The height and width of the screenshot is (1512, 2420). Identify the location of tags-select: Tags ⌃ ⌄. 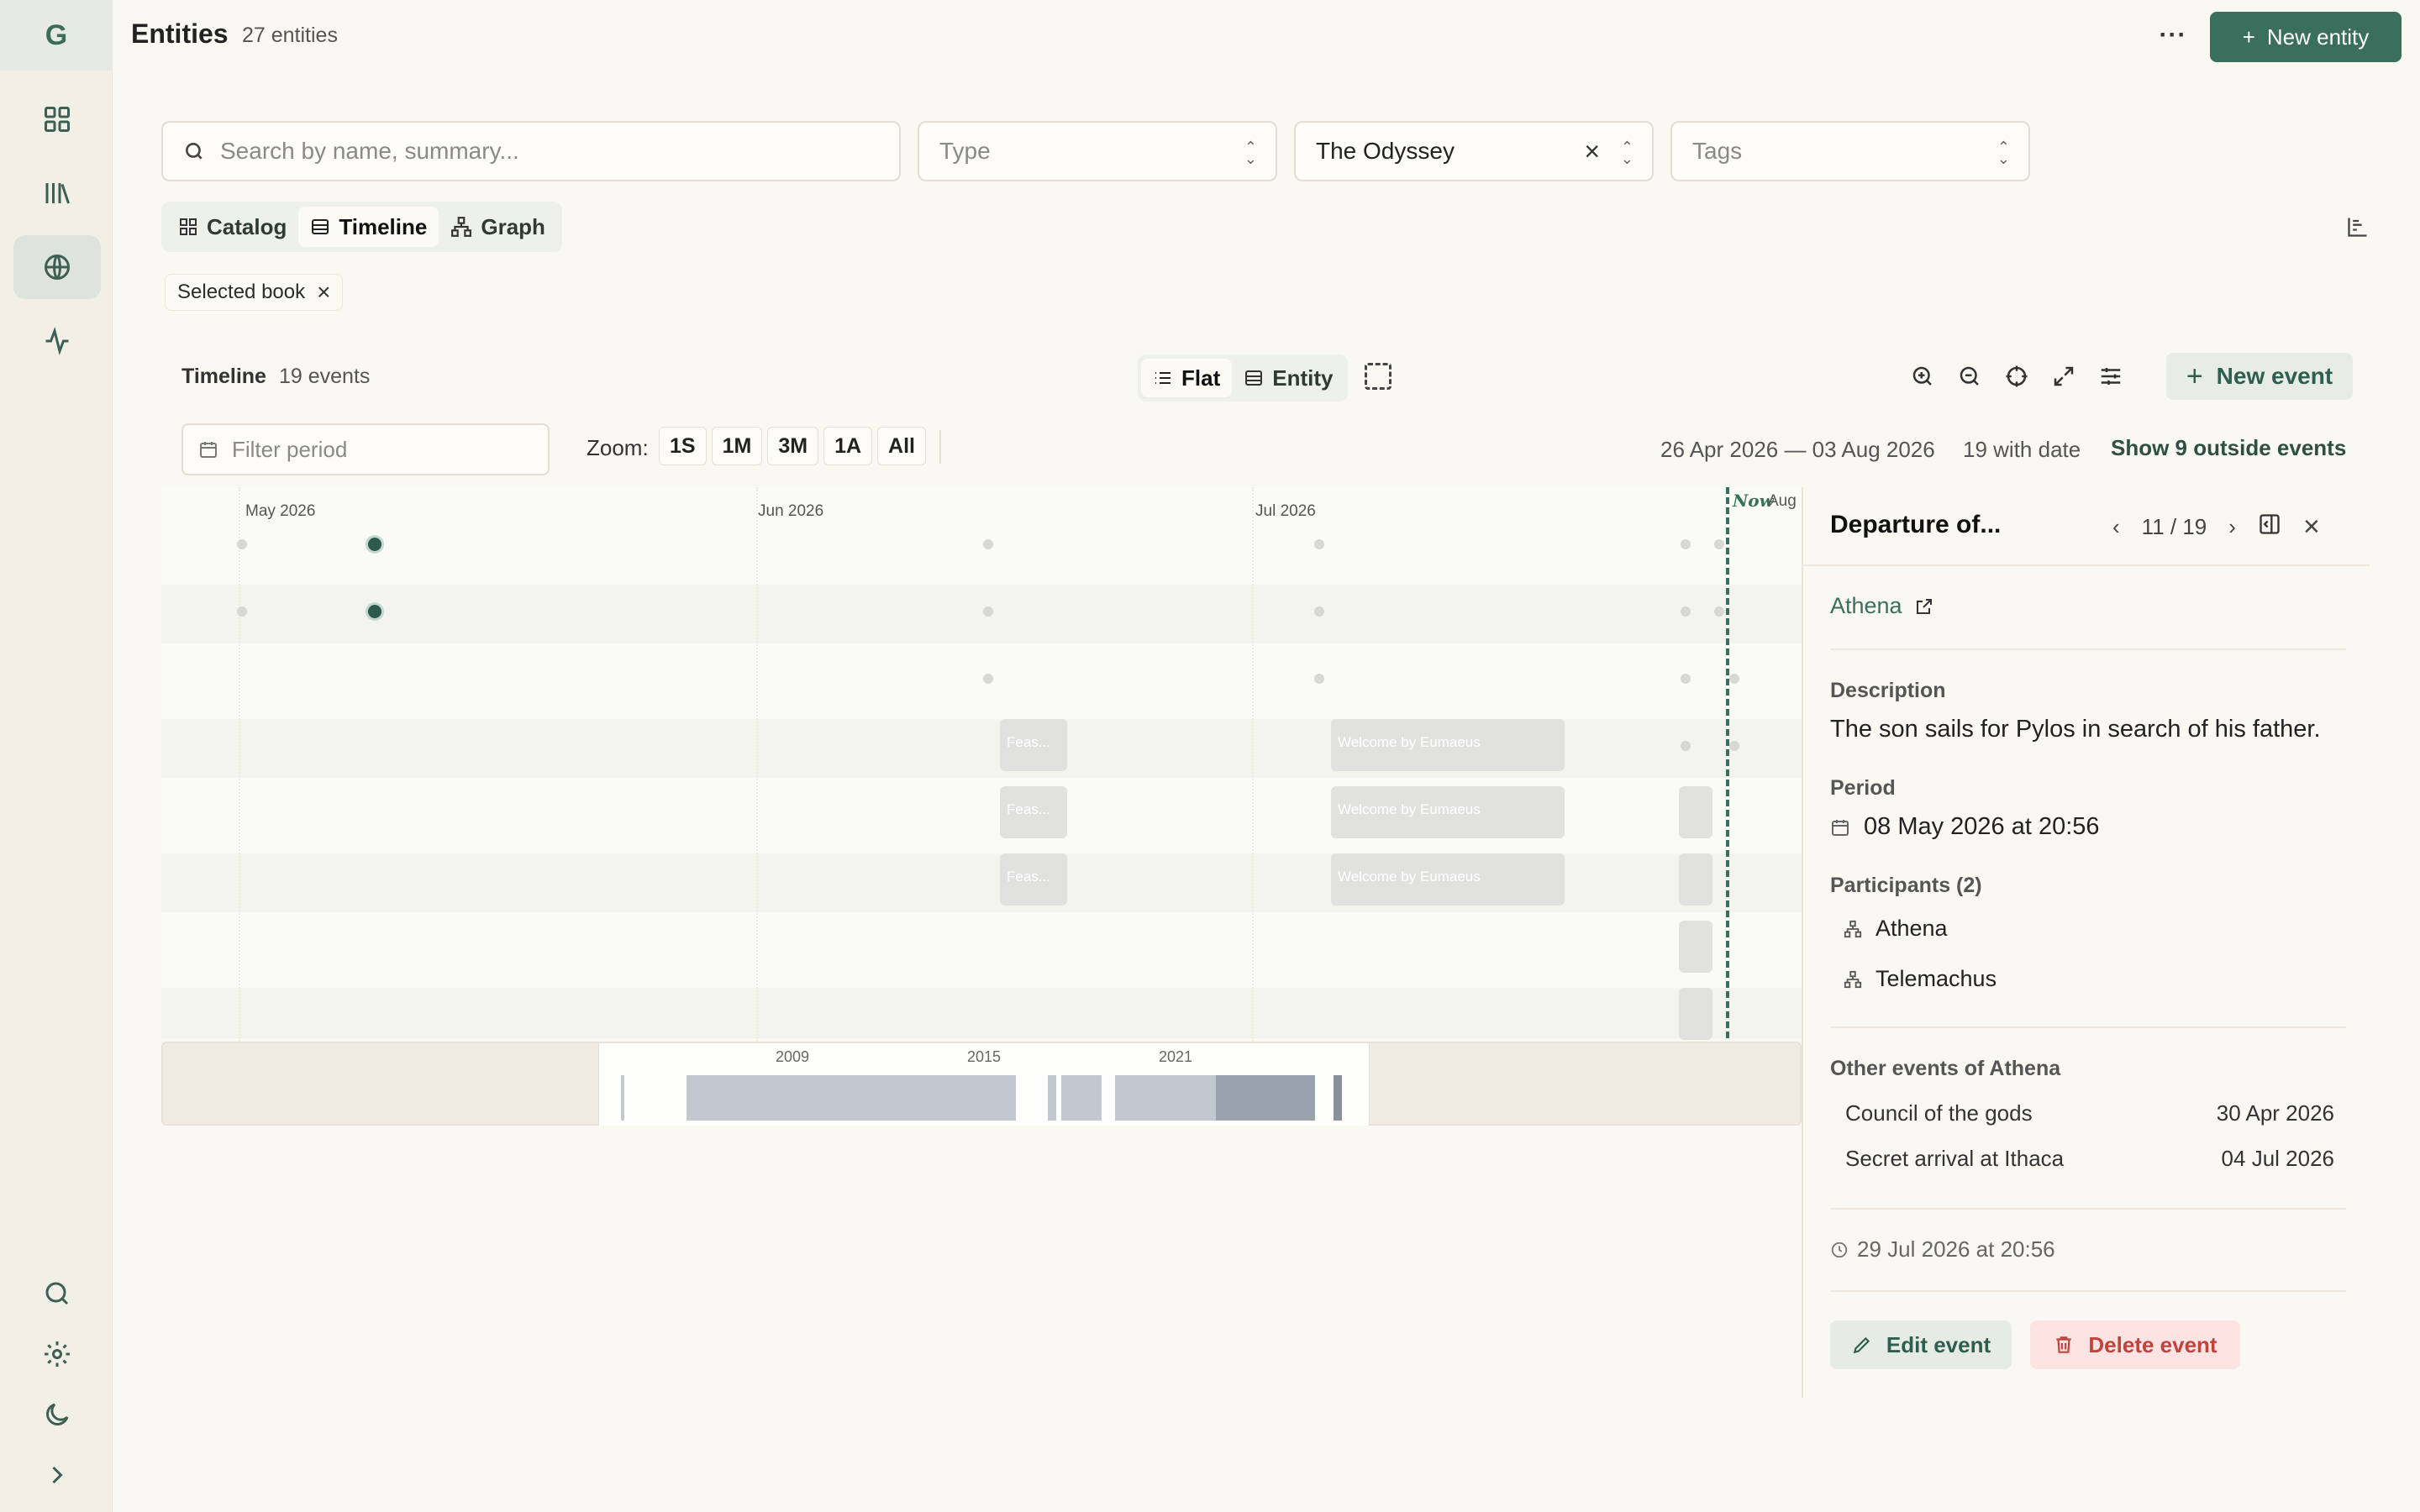
(1850, 151).